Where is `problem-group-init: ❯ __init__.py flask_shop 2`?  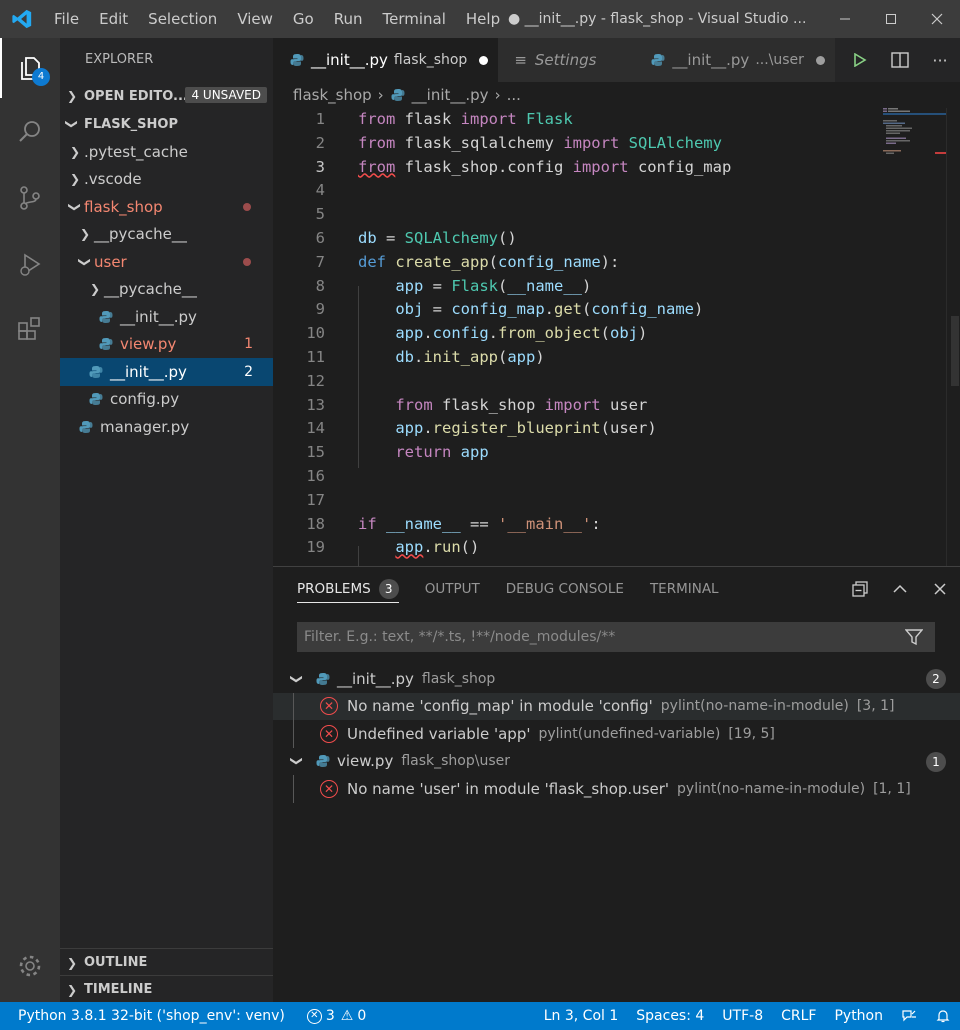
problem-group-init: ❯ __init__.py flask_shop 2 is located at coordinates (616, 679).